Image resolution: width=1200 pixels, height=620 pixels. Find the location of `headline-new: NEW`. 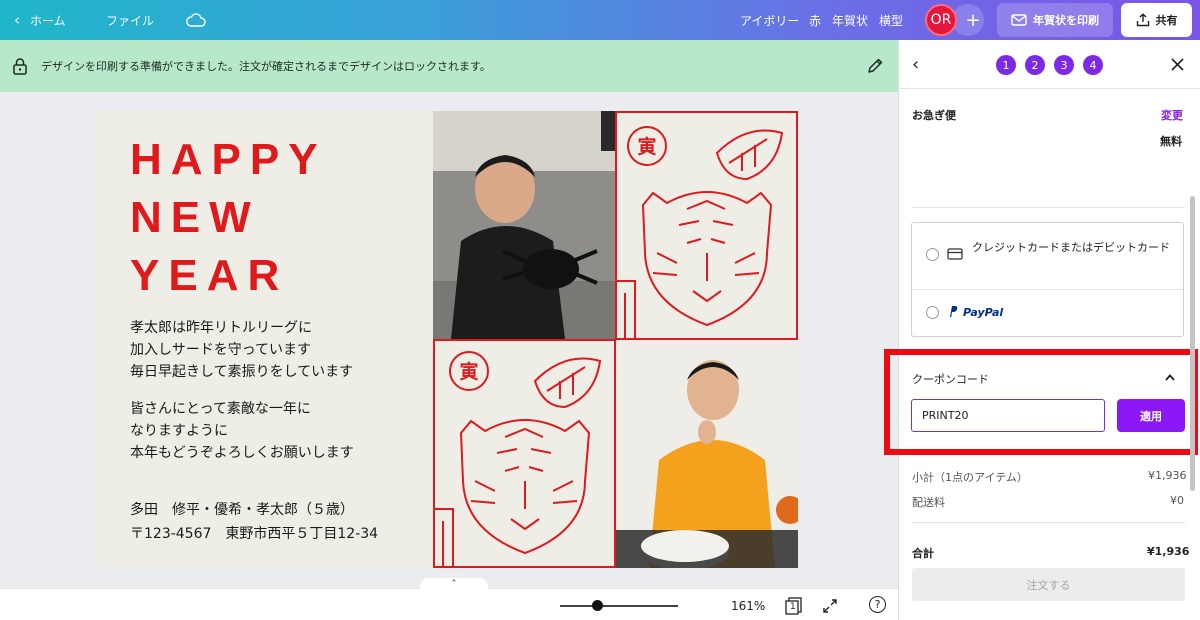

headline-new: NEW is located at coordinates (195, 217).